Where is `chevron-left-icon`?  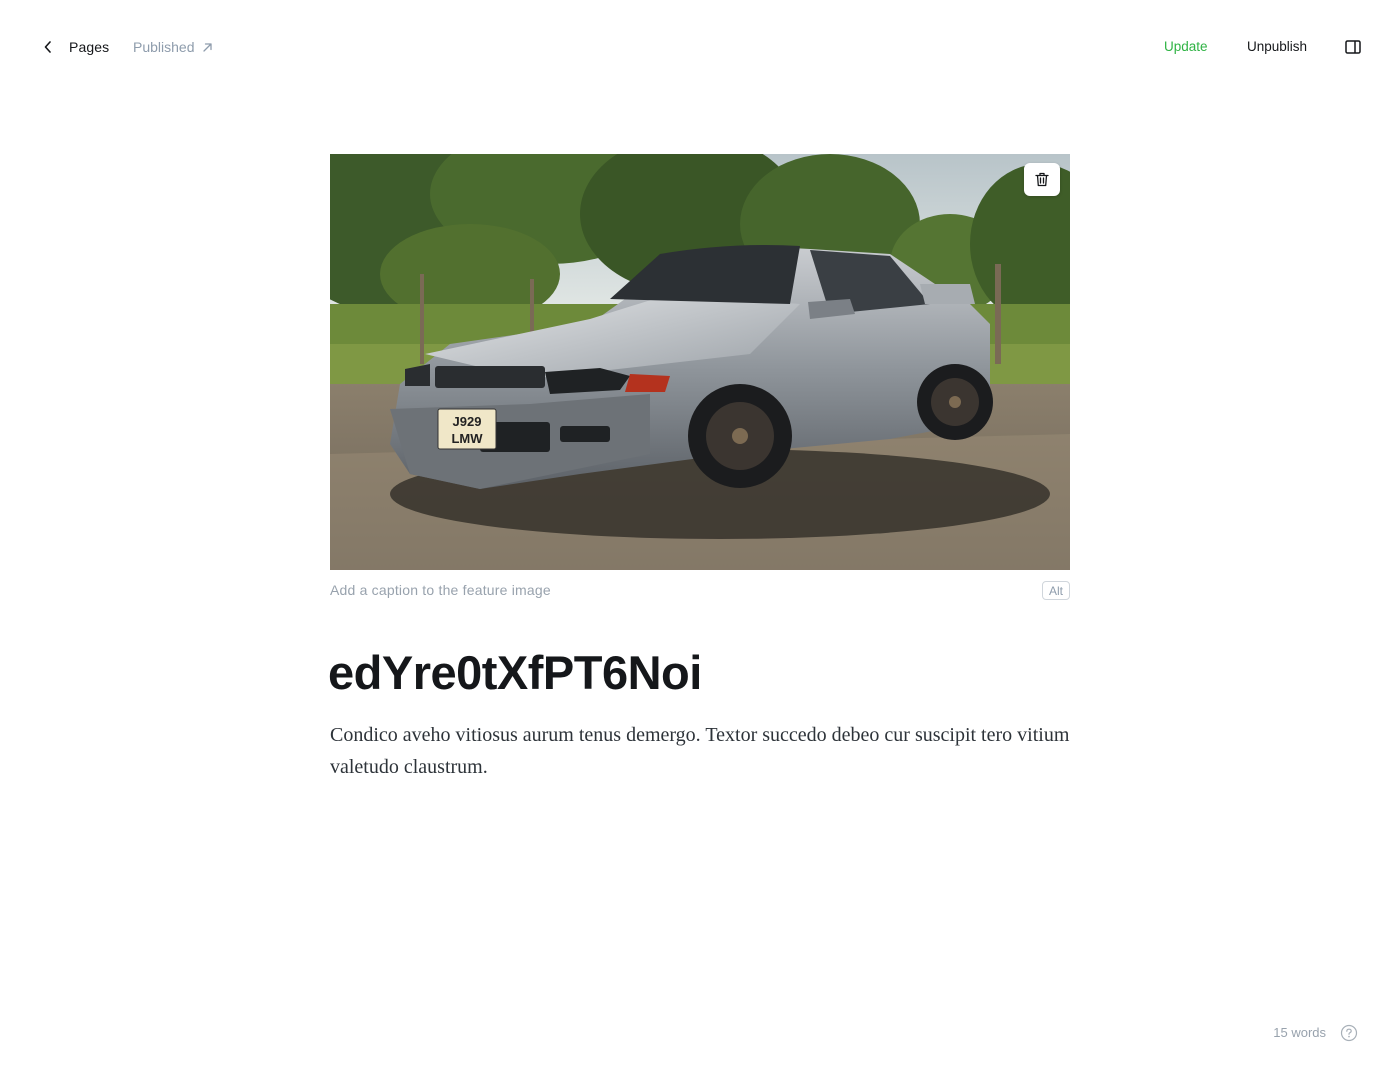 chevron-left-icon is located at coordinates (48, 47).